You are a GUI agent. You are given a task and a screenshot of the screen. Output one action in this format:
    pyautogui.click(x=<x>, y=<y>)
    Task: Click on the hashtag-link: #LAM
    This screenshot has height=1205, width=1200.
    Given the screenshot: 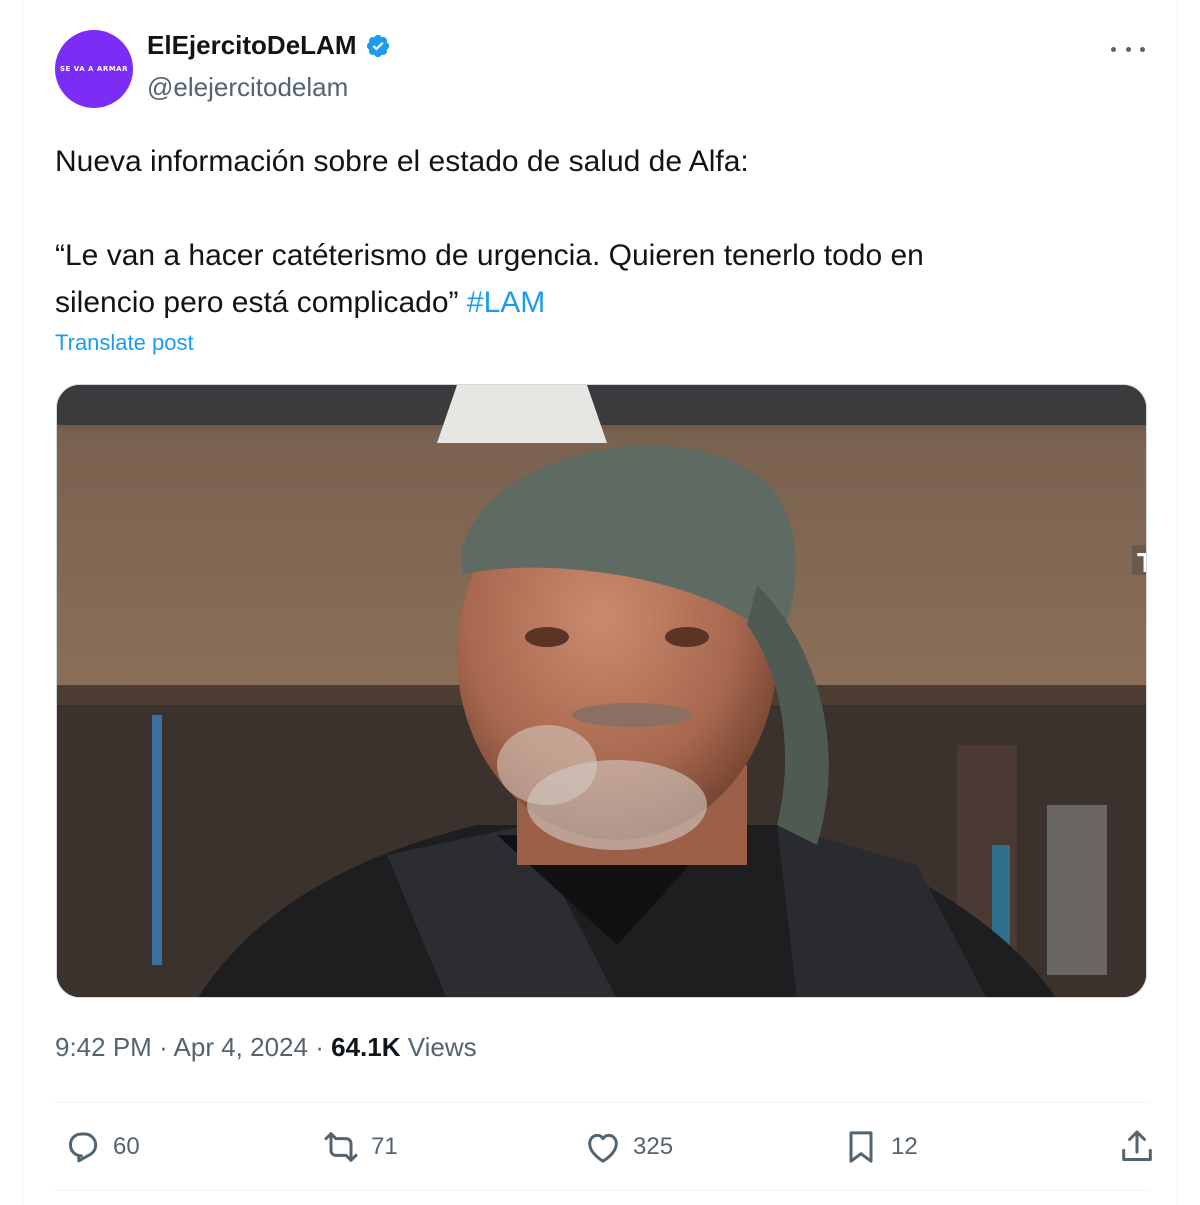 What is the action you would take?
    pyautogui.click(x=506, y=302)
    